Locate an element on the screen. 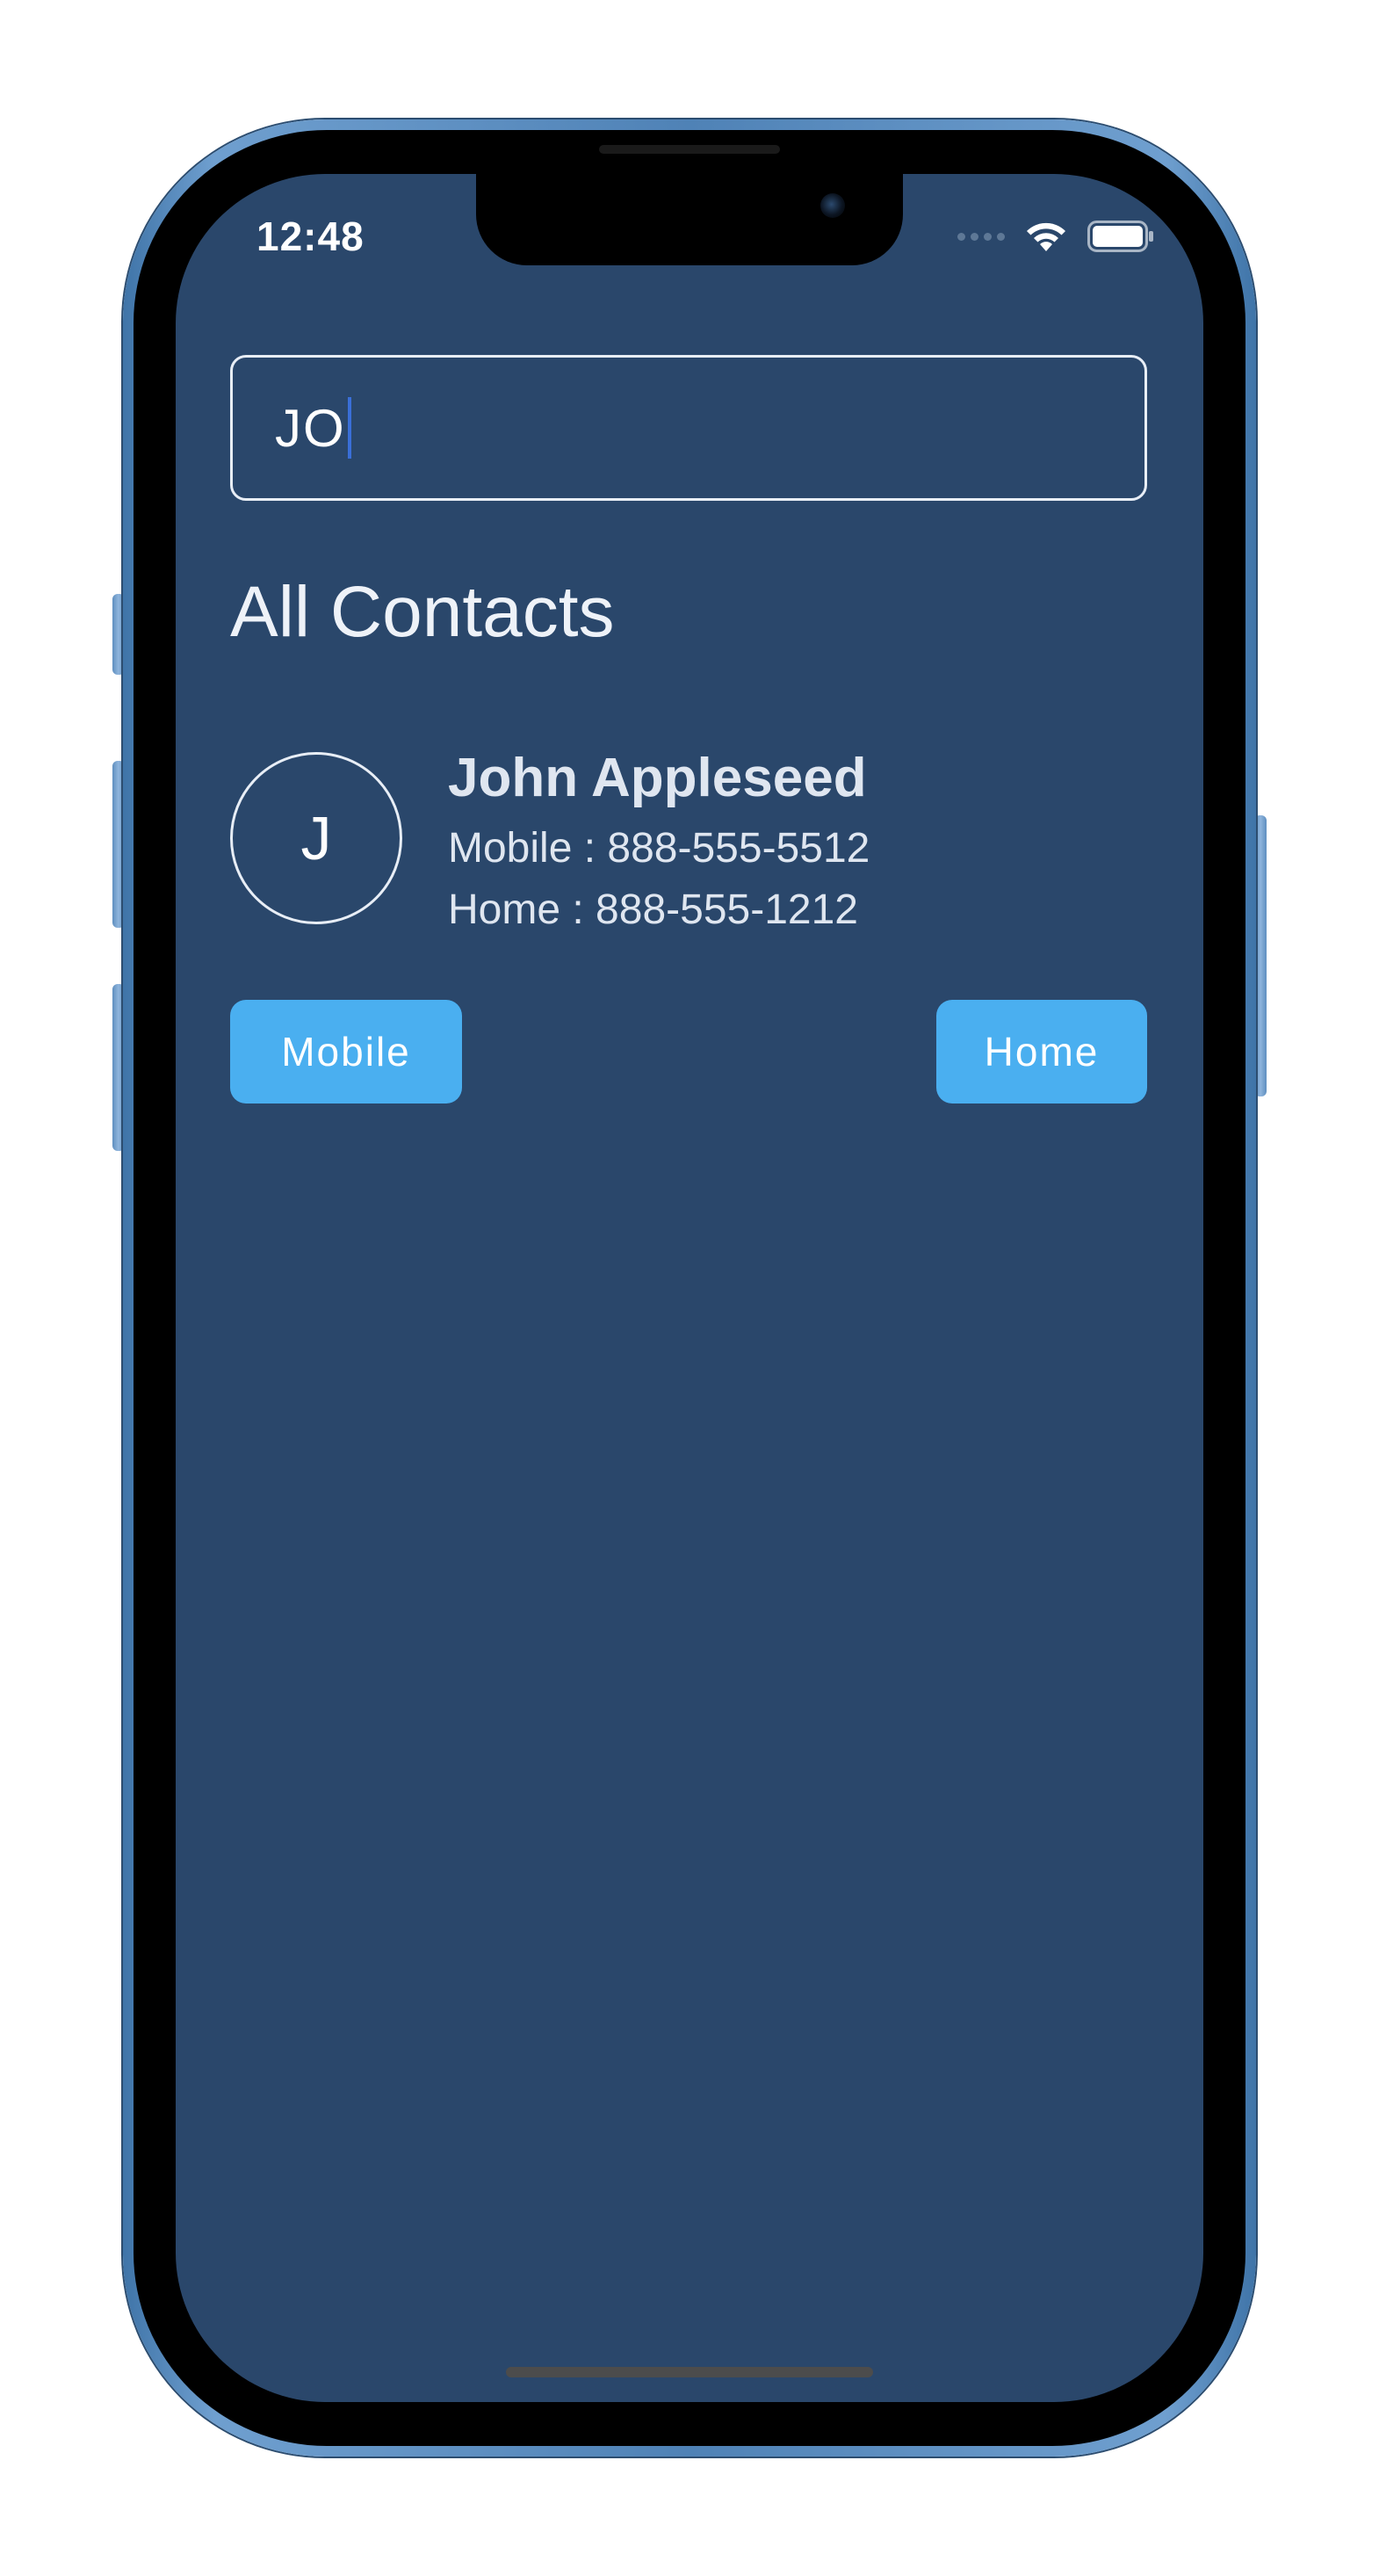 The width and height of the screenshot is (1379, 2576). status-time: 12:48 is located at coordinates (310, 236).